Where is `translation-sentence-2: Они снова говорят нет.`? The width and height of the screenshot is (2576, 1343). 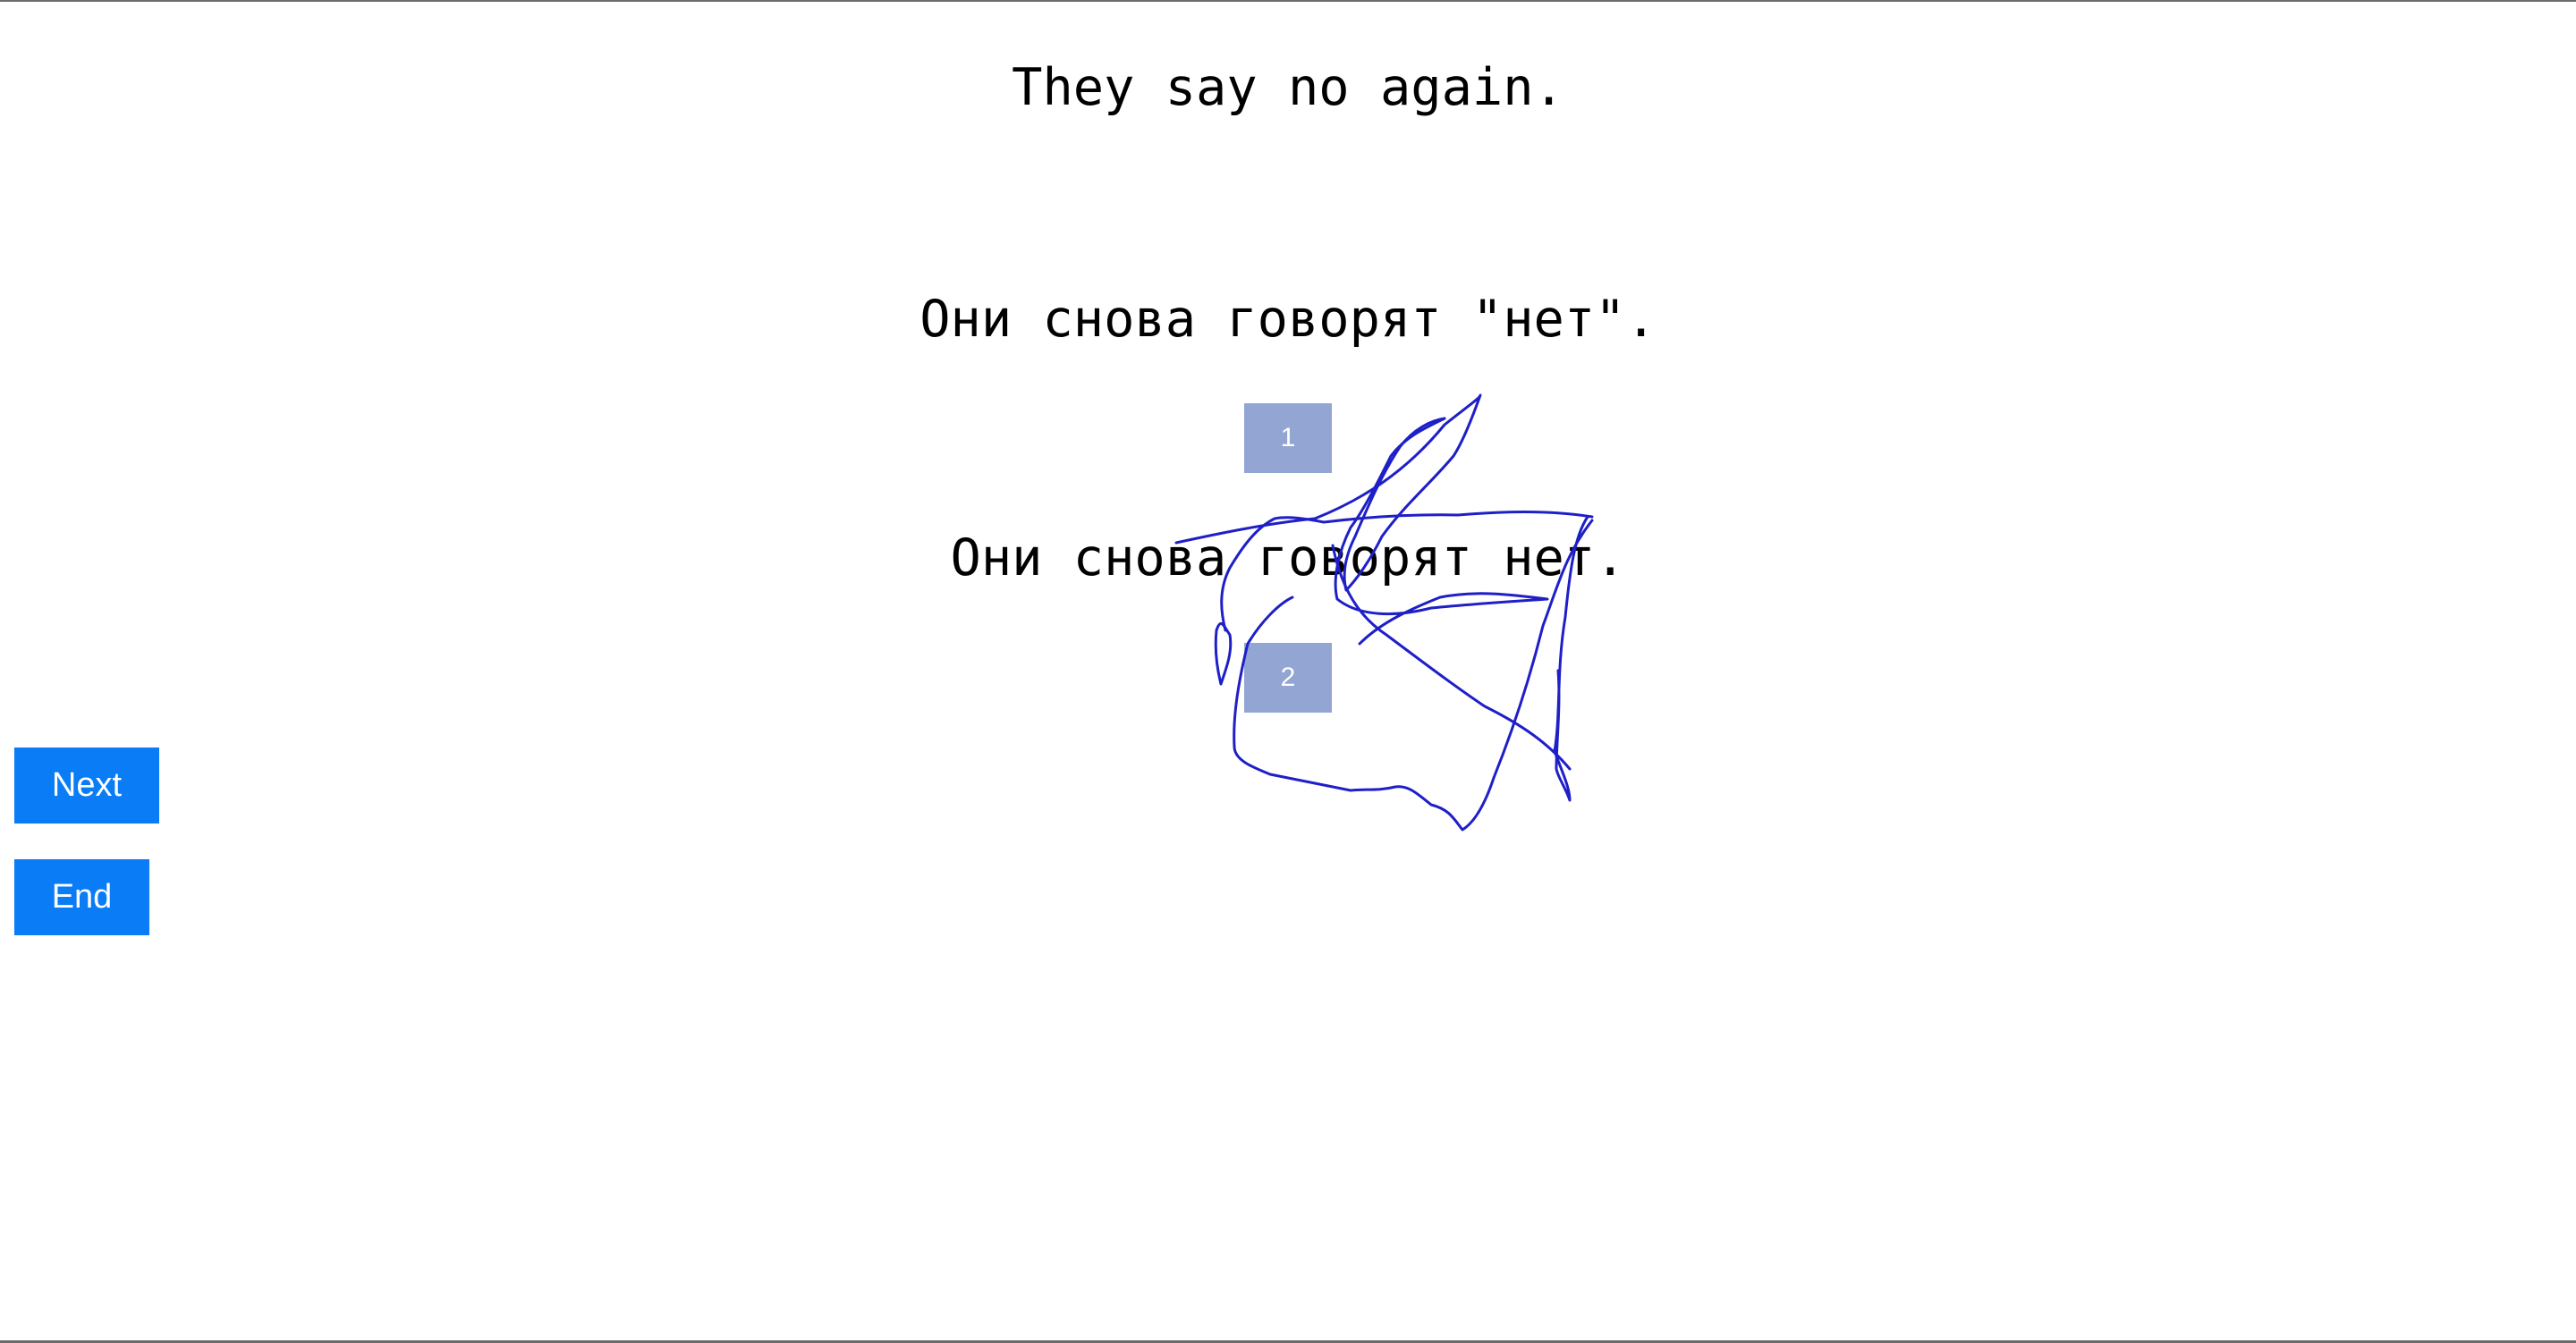 translation-sentence-2: Они снова говорят нет. is located at coordinates (1288, 557).